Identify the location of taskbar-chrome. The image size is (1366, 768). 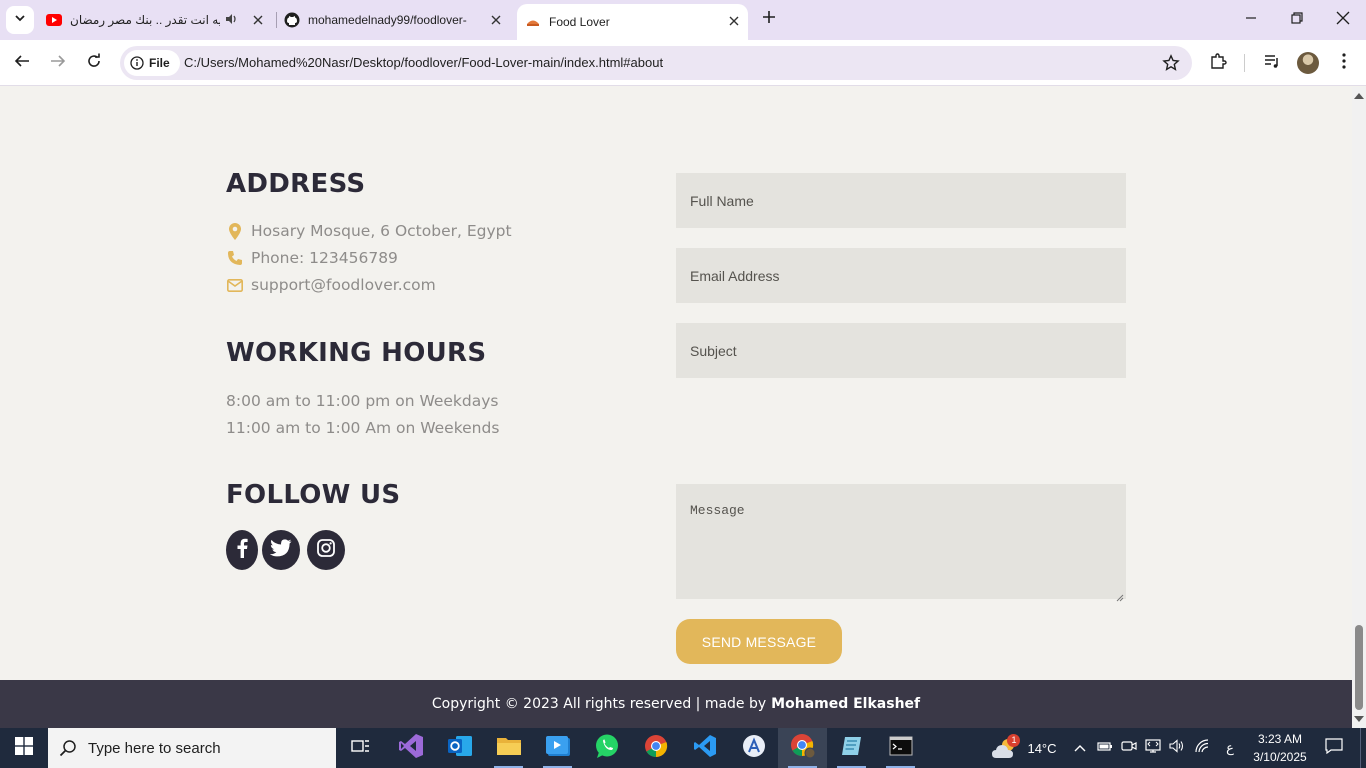
(655, 748).